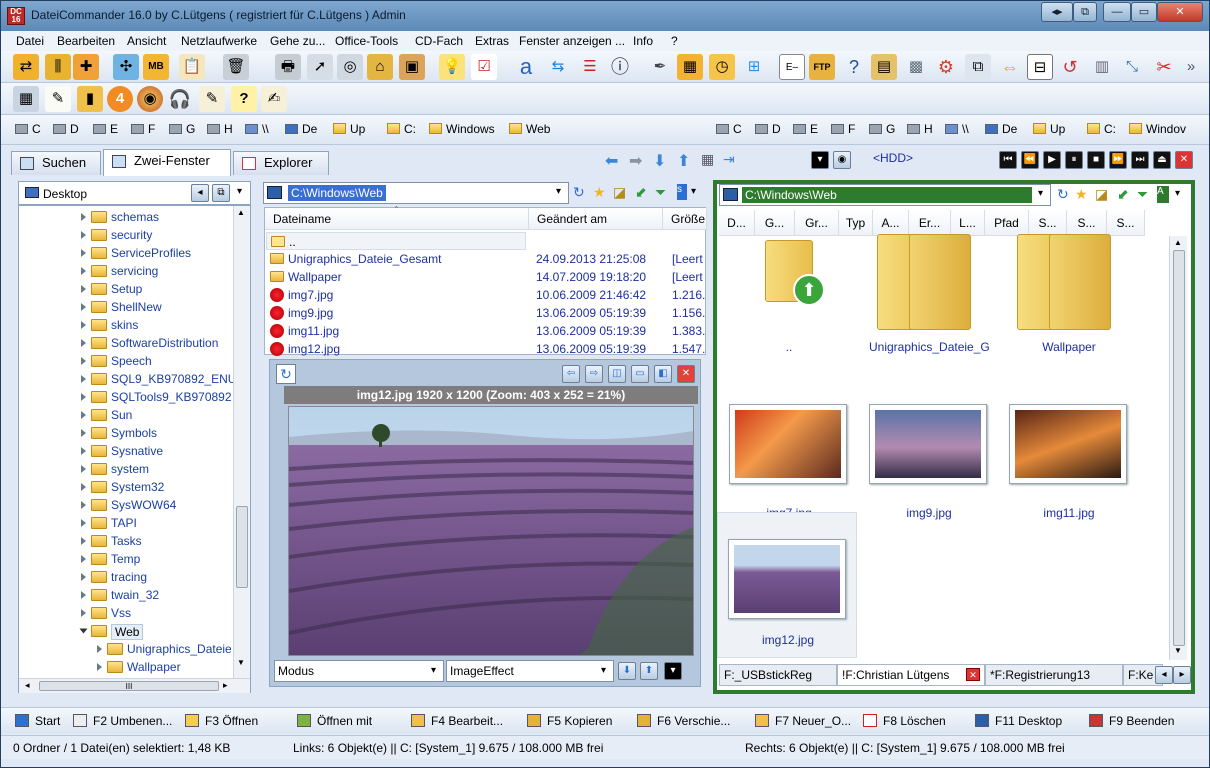 This screenshot has width=1210, height=768. Describe the element at coordinates (492, 41) in the screenshot. I see `menu-extras: Extras` at that location.